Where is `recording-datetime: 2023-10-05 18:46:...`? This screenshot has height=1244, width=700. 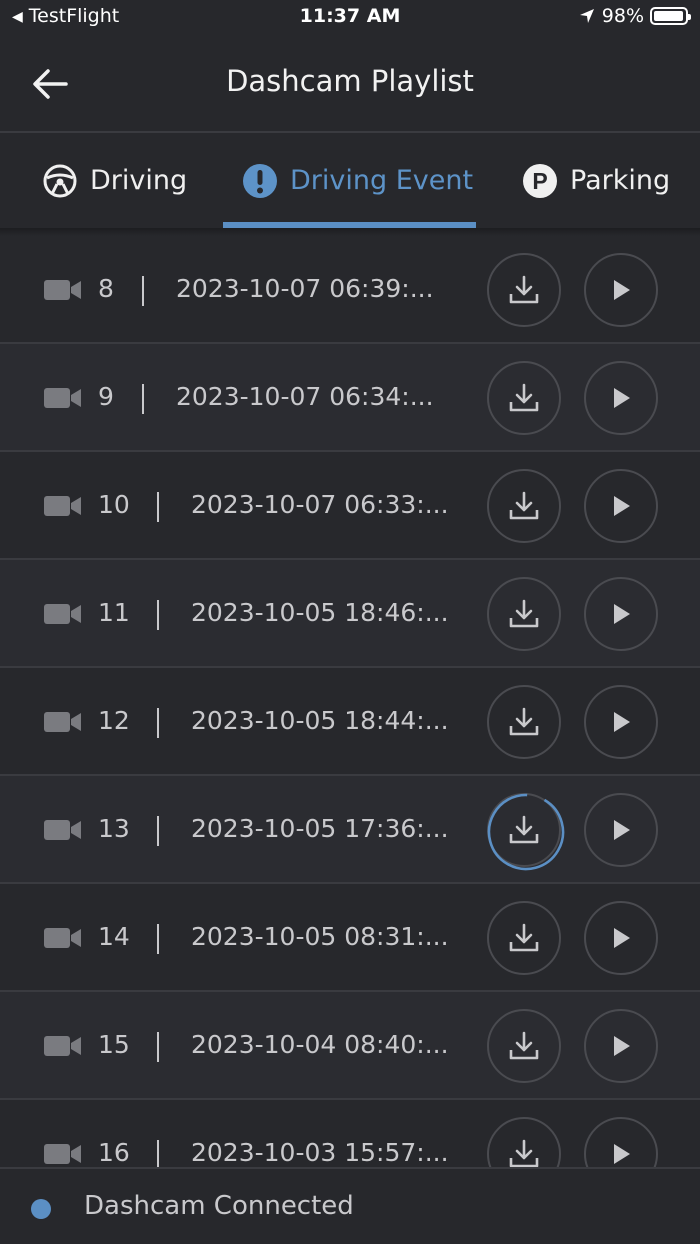
recording-datetime: 2023-10-05 18:46:... is located at coordinates (320, 612).